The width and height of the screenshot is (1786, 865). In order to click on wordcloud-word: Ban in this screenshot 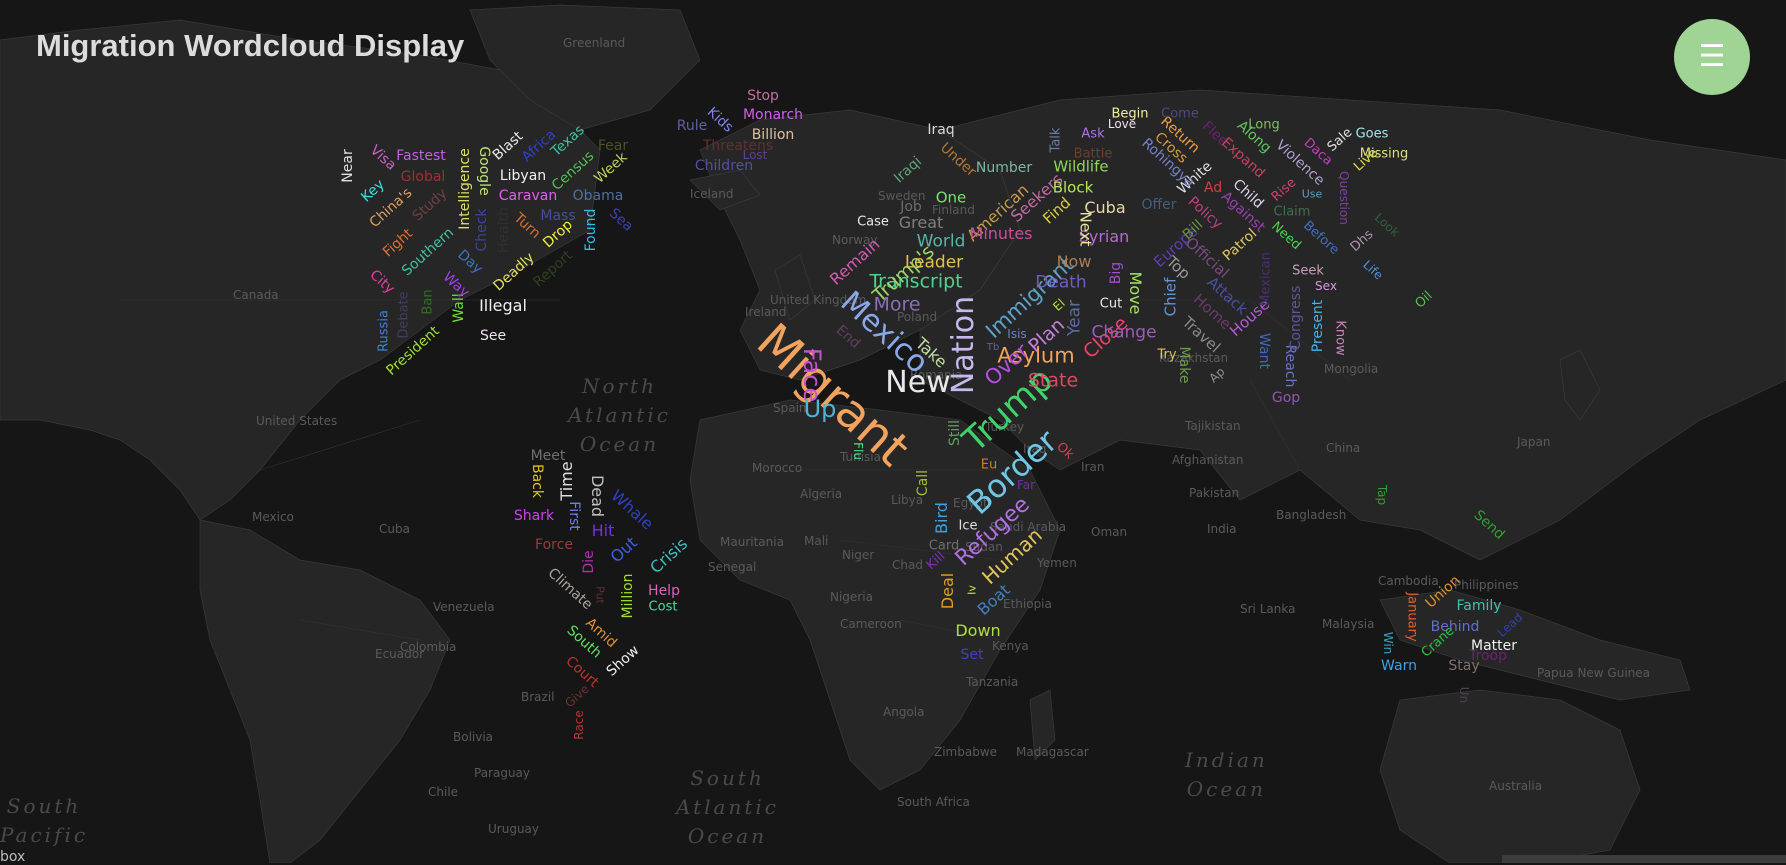, I will do `click(428, 301)`.